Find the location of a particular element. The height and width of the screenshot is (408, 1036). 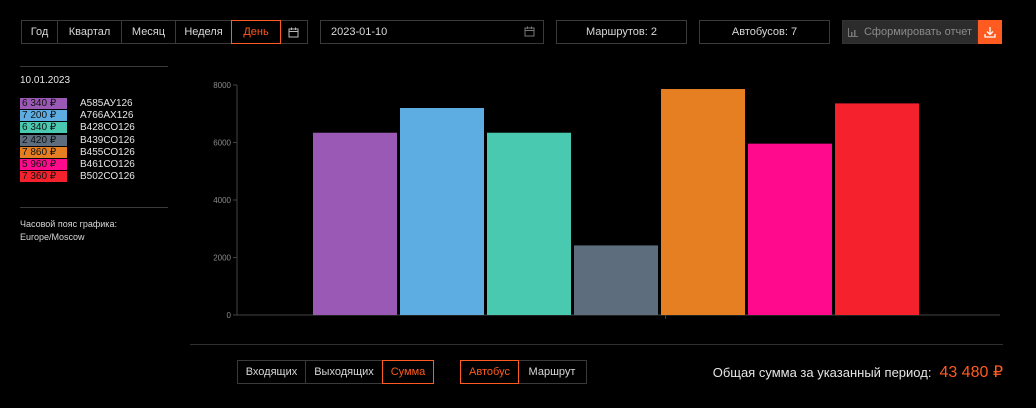

legend-item-name: В428СО126 is located at coordinates (107, 128).